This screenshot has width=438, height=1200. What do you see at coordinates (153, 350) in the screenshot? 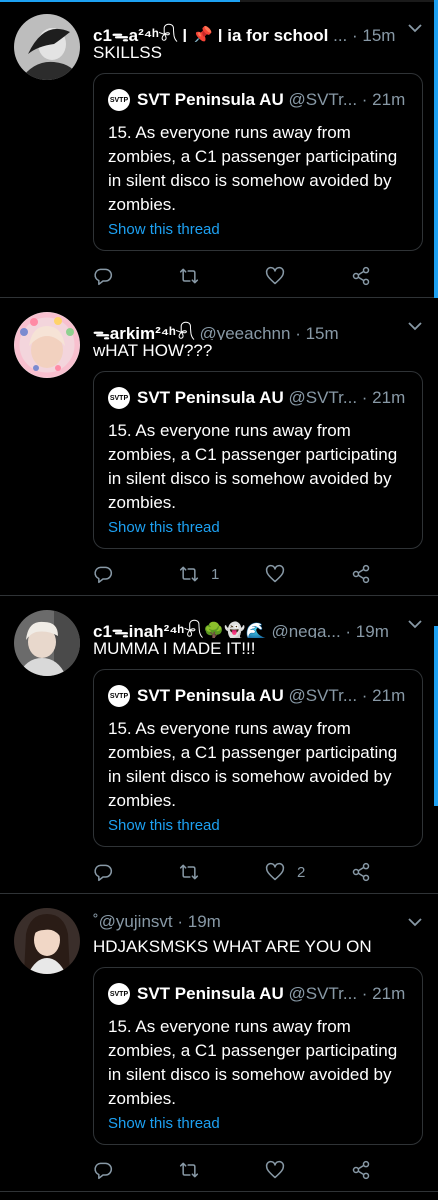
I see `tweet-text: wHAT HOW???` at bounding box center [153, 350].